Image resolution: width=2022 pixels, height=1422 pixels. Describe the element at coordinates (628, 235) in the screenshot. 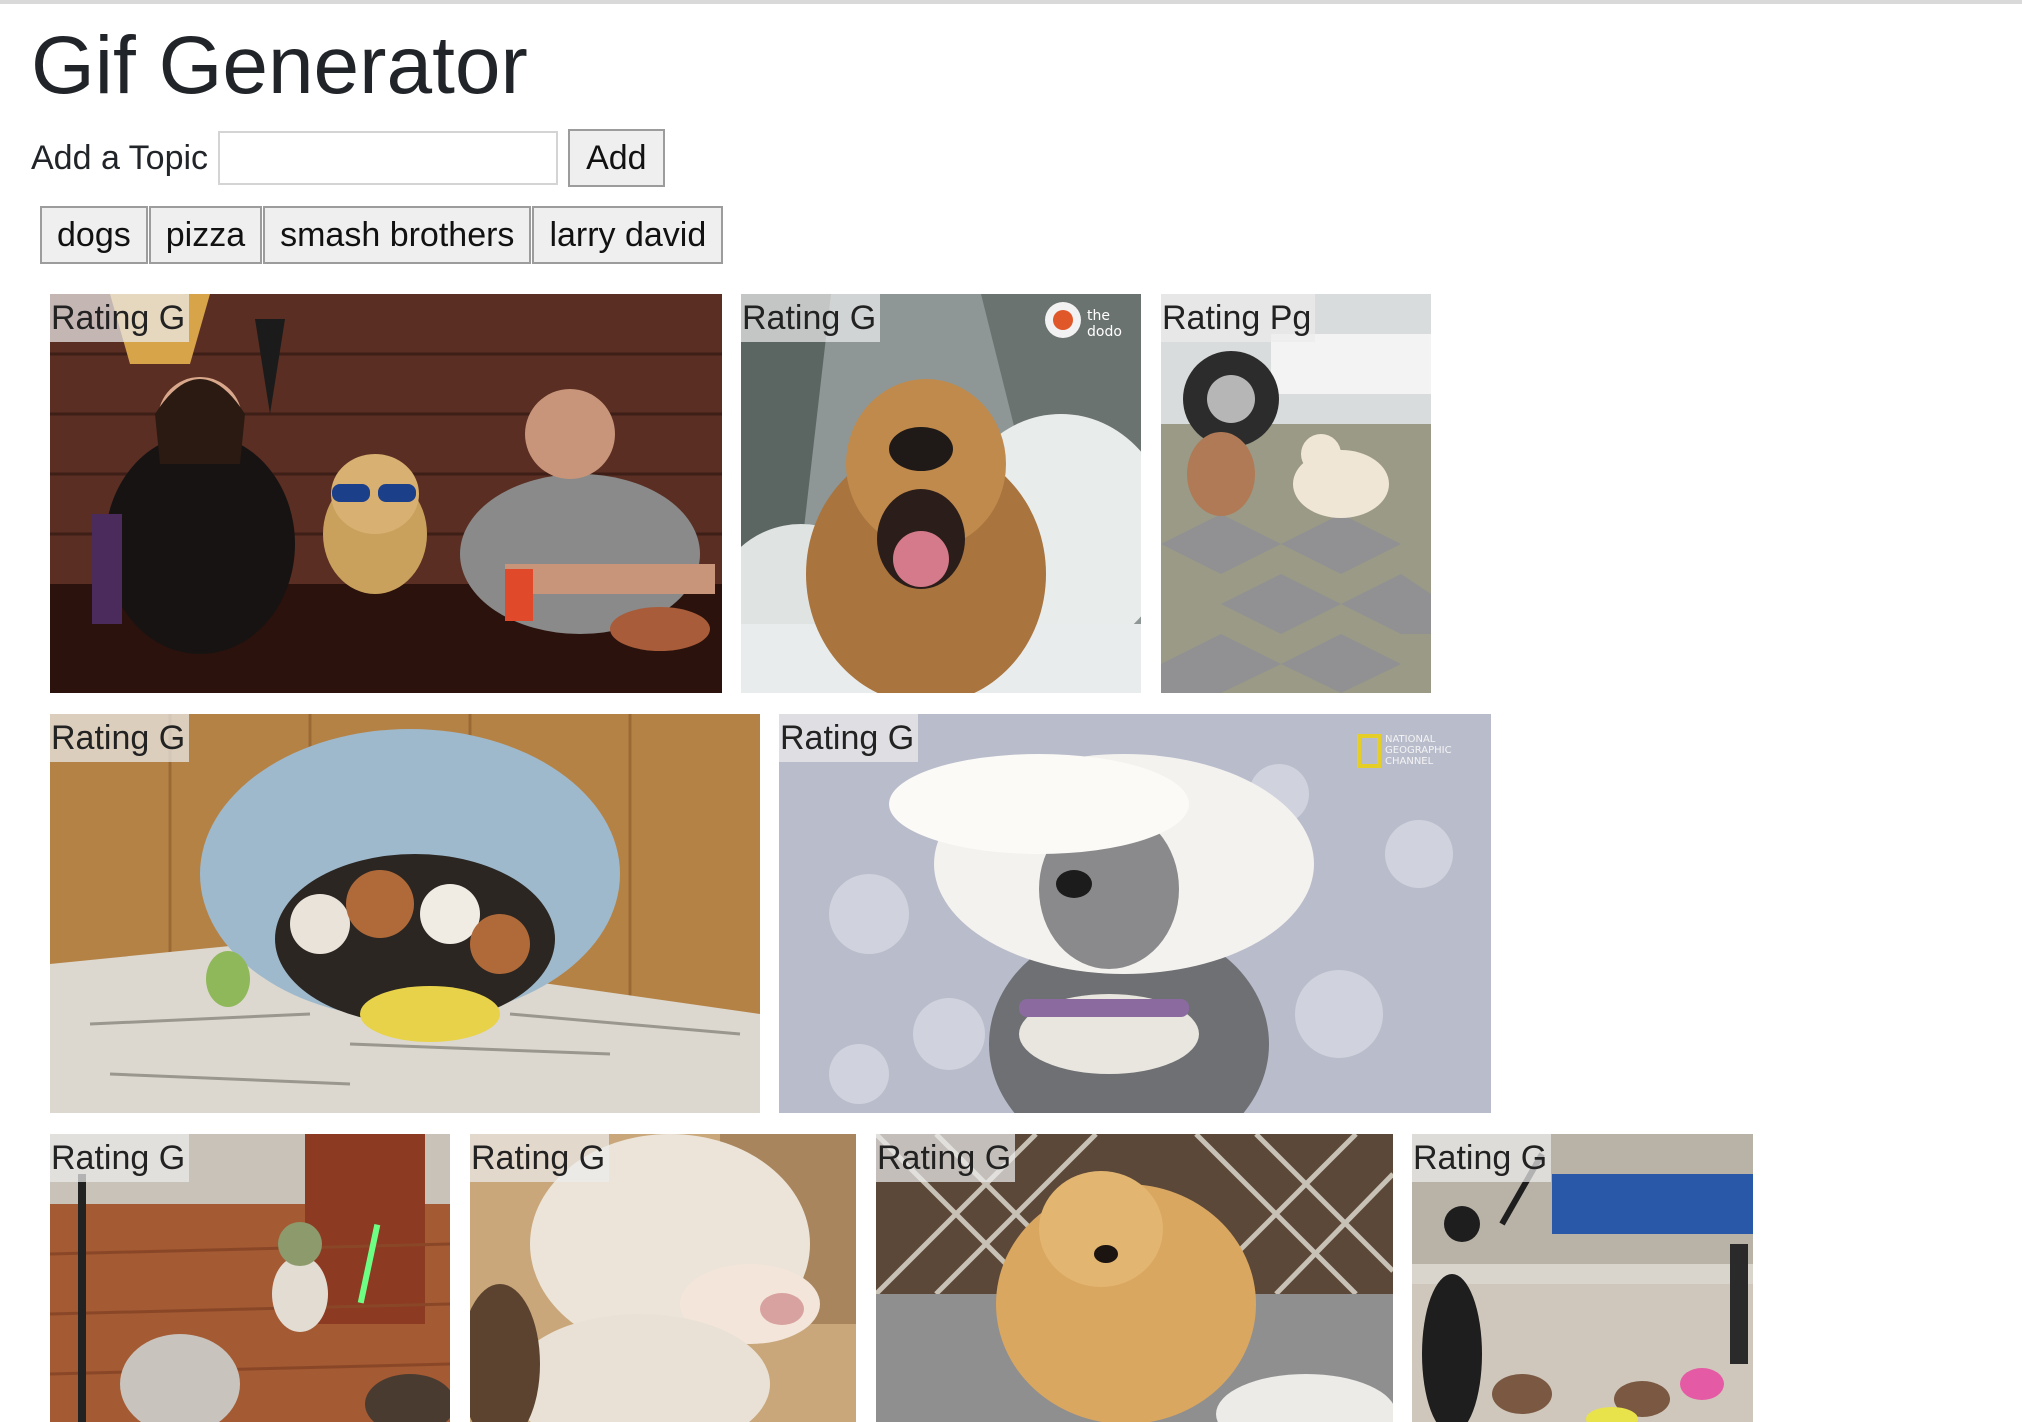

I see `topic-button-larry-david: larry david` at that location.